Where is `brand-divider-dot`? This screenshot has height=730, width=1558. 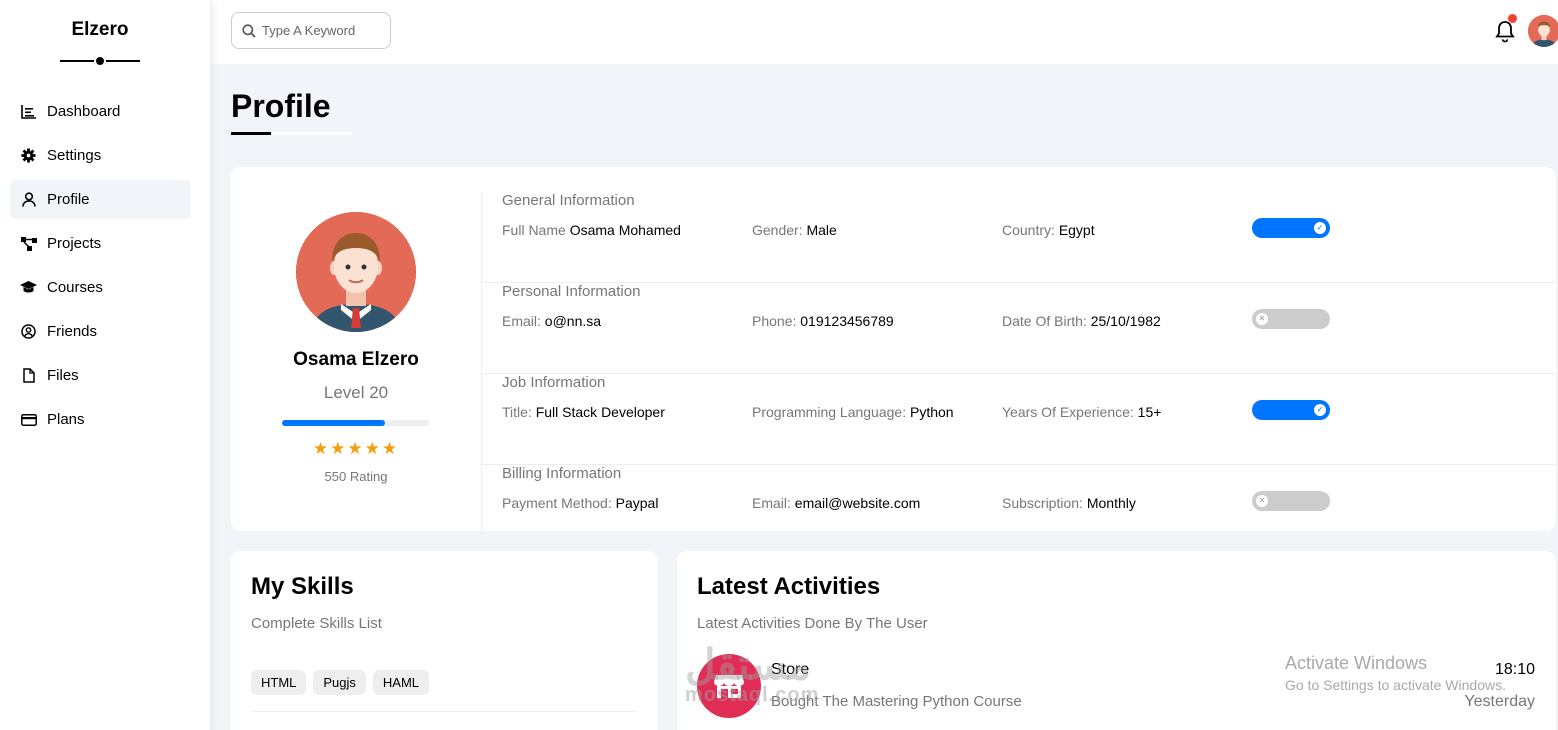 brand-divider-dot is located at coordinates (100, 61).